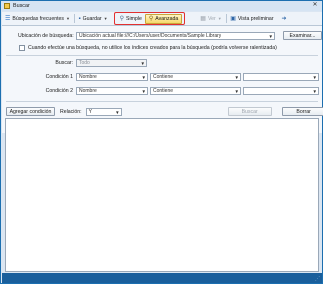 The height and width of the screenshot is (284, 323). I want to click on relation-dropdown: Y ▼, so click(103, 111).